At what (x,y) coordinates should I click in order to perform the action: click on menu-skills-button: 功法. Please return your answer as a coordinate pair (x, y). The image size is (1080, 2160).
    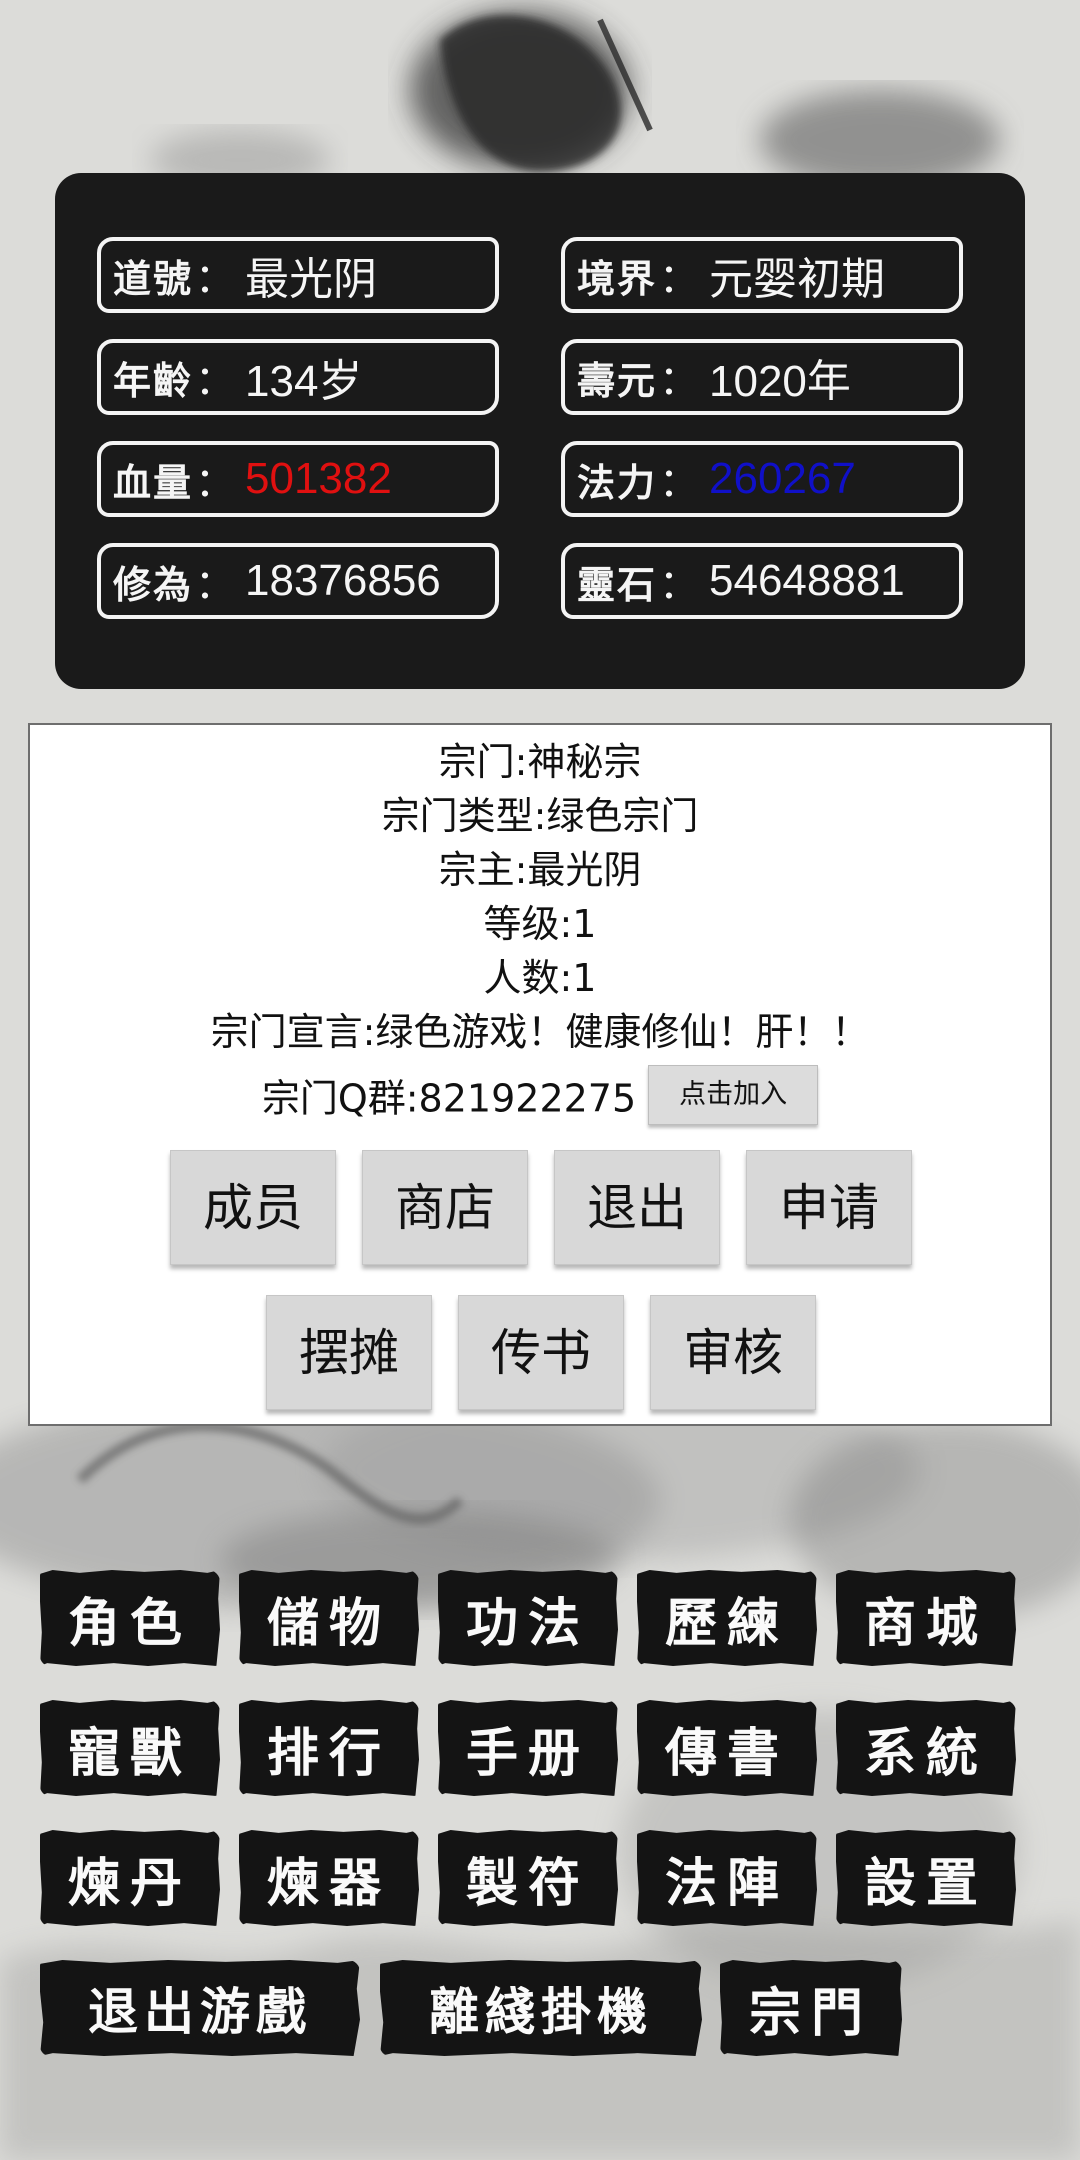
    Looking at the image, I should click on (528, 1618).